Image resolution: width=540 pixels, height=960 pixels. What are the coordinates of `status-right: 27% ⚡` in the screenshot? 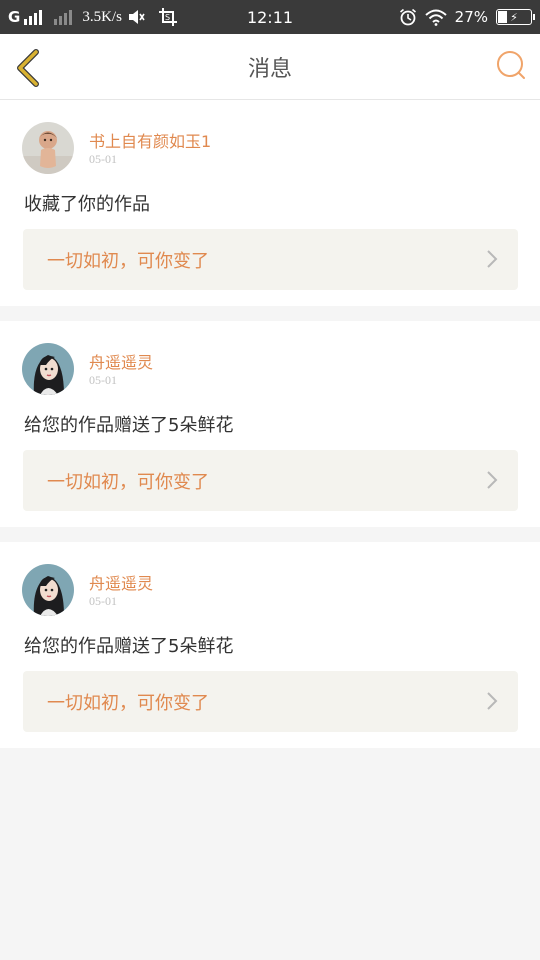 It's located at (467, 17).